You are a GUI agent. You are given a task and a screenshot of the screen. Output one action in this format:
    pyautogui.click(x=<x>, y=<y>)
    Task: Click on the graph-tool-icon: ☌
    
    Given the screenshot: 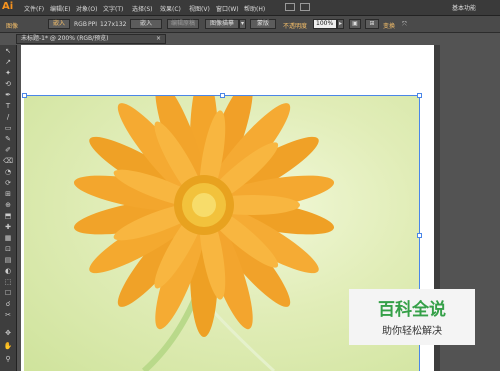 What is the action you would take?
    pyautogui.click(x=8, y=304)
    